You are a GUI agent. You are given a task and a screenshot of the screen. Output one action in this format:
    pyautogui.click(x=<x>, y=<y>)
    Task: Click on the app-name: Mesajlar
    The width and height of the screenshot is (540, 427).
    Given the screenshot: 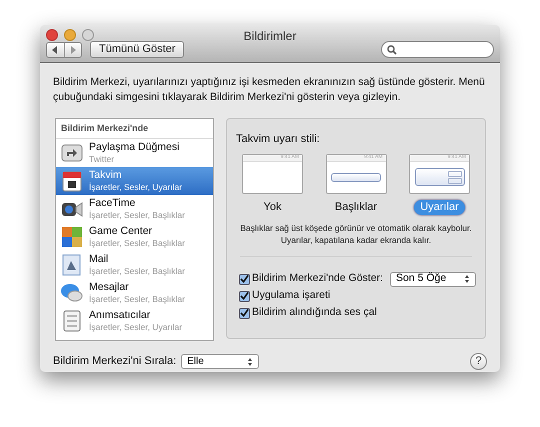 What is the action you would take?
    pyautogui.click(x=109, y=287)
    